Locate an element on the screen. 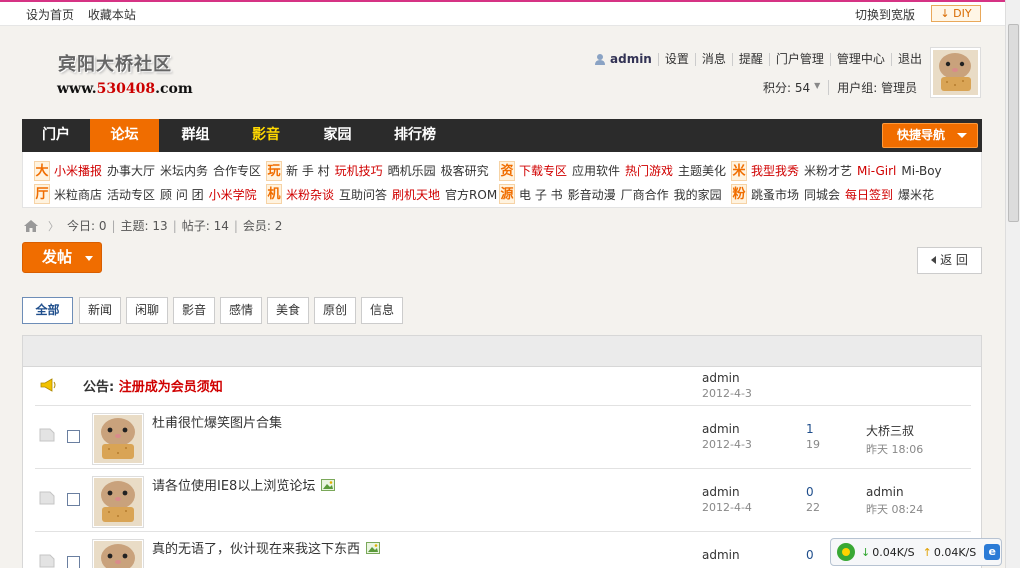 The image size is (1020, 568). forum-link: 米粒商店 is located at coordinates (78, 195).